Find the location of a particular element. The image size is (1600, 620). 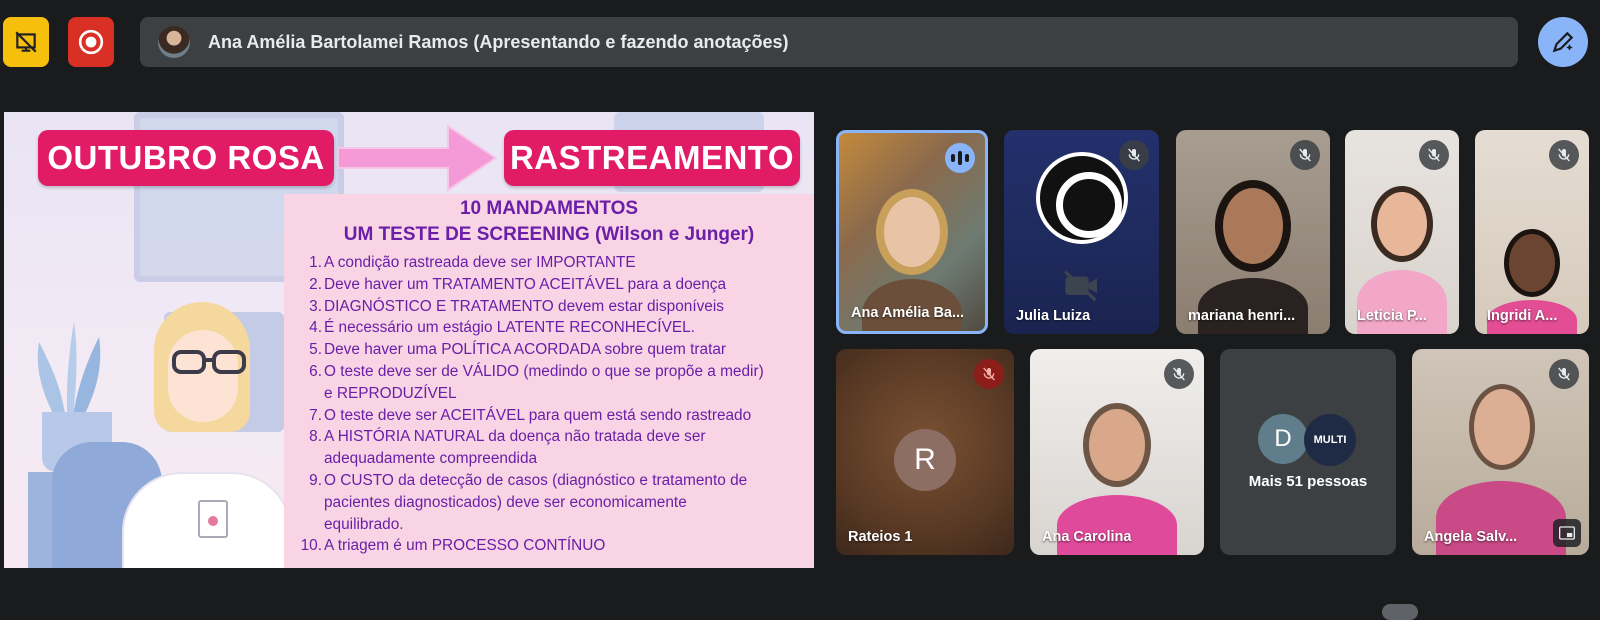

participant-name: Julia Luiza is located at coordinates (1053, 316).